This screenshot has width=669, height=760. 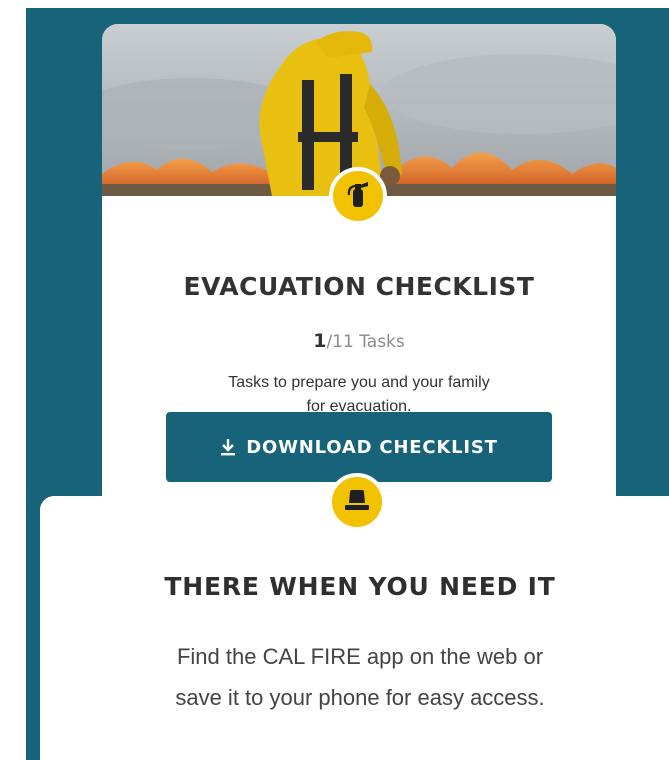 What do you see at coordinates (360, 586) in the screenshot?
I see `app-section-title: THERE WHEN YOU NEED IT` at bounding box center [360, 586].